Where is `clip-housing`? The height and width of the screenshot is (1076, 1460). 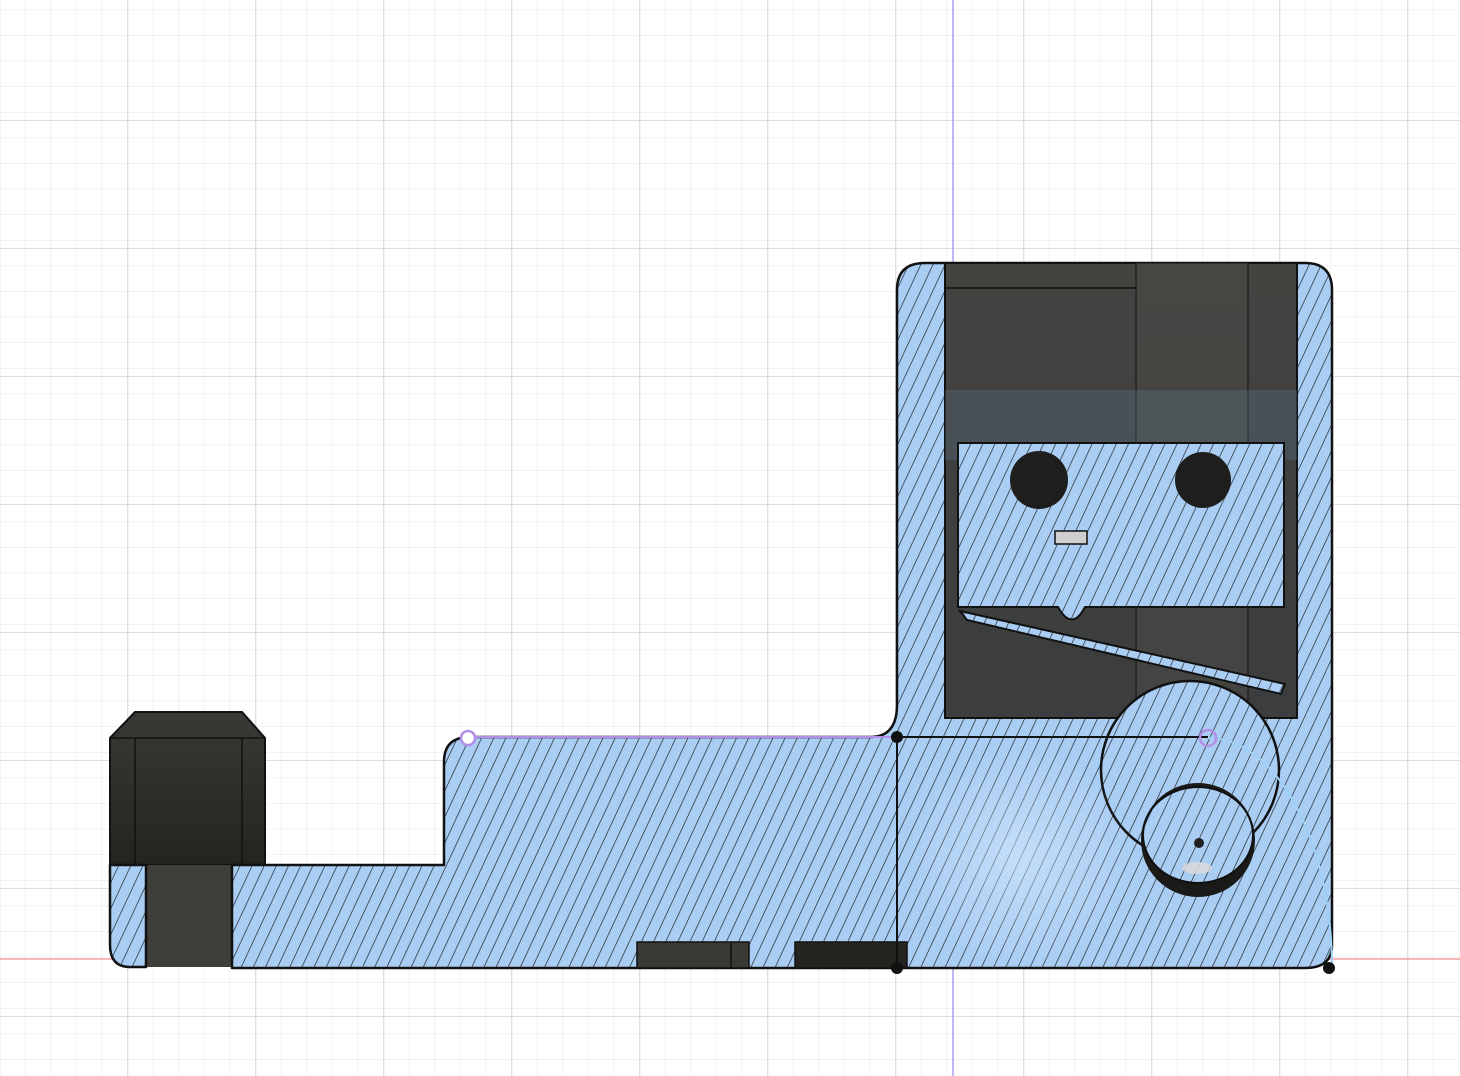 clip-housing is located at coordinates (1121, 490).